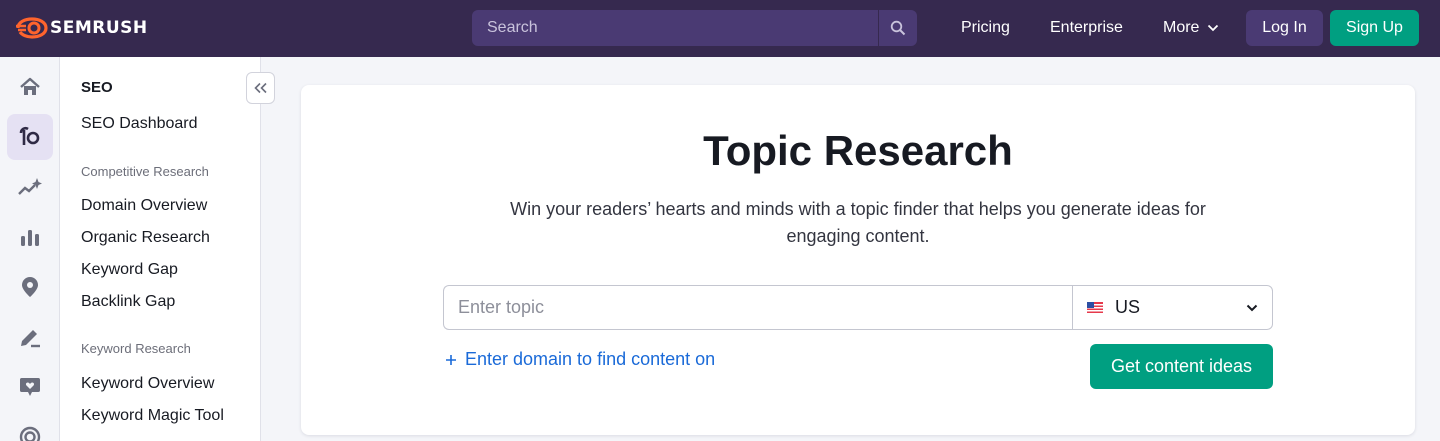 Image resolution: width=1440 pixels, height=441 pixels. I want to click on rail-social, so click(30, 387).